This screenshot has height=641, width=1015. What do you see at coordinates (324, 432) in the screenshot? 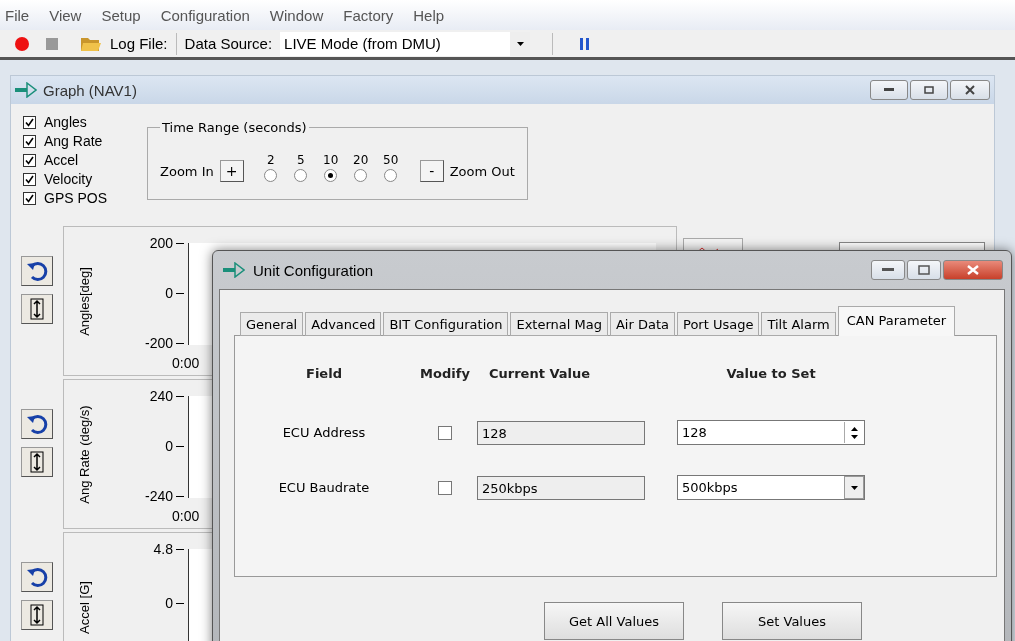
I see `field-label: ECU Address` at bounding box center [324, 432].